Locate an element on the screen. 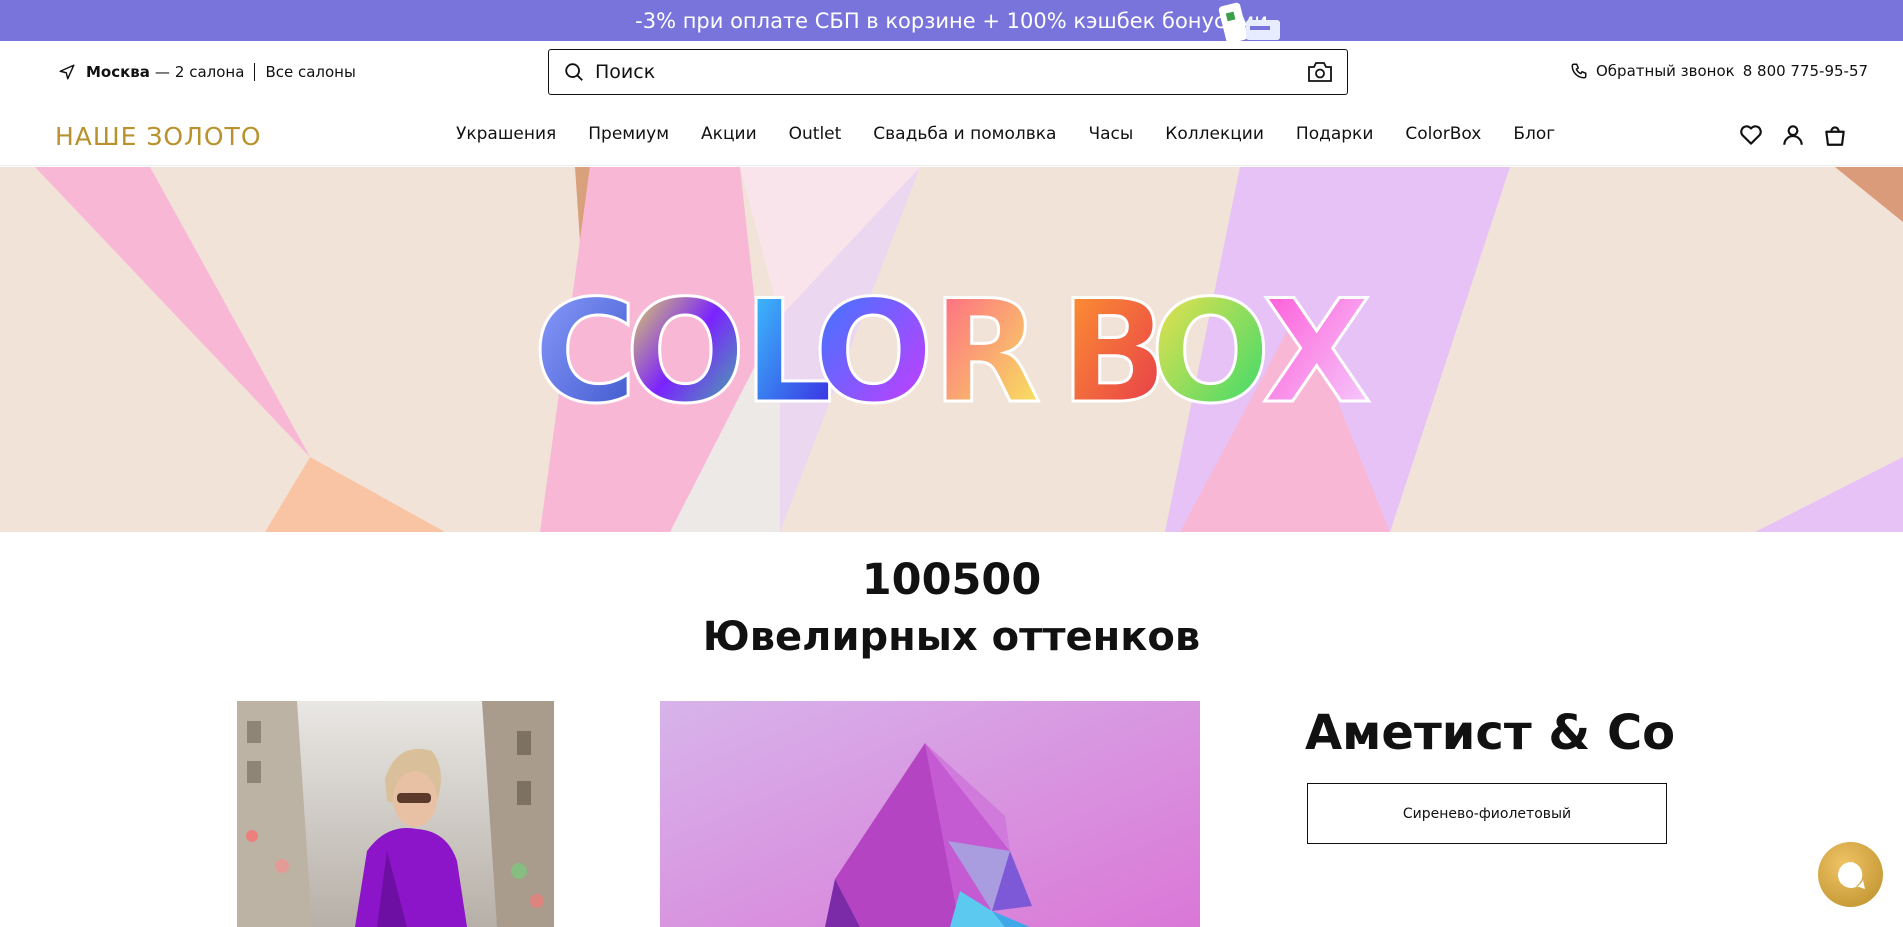 The image size is (1903, 927). chat-bubble-icon is located at coordinates (1851, 875).